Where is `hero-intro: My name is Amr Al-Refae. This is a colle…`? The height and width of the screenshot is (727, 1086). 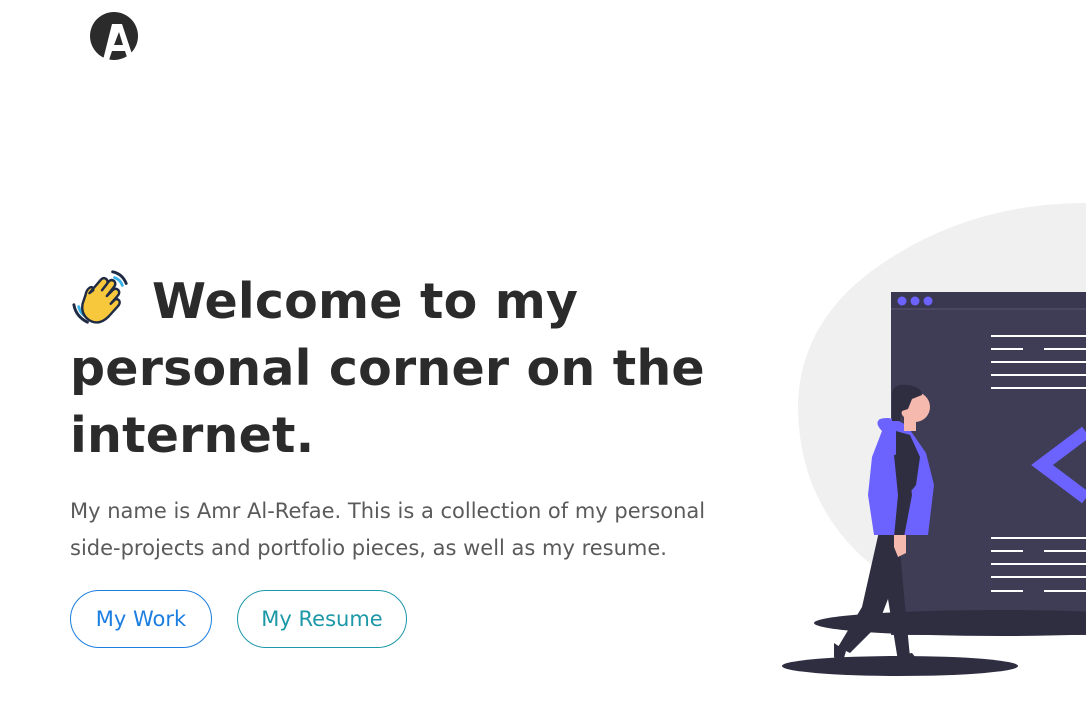 hero-intro: My name is Amr Al-Refae. This is a colle… is located at coordinates (388, 529).